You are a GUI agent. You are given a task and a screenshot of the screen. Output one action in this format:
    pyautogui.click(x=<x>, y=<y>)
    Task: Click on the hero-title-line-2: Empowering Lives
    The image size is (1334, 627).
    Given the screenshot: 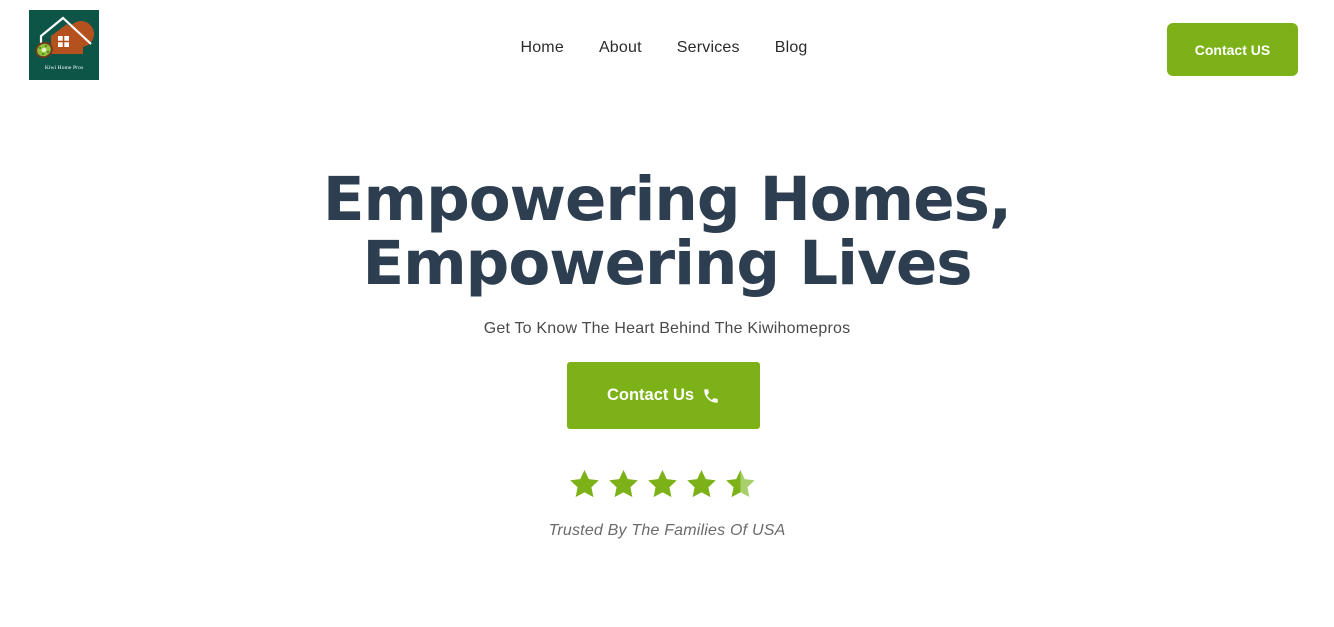 What is the action you would take?
    pyautogui.click(x=667, y=263)
    